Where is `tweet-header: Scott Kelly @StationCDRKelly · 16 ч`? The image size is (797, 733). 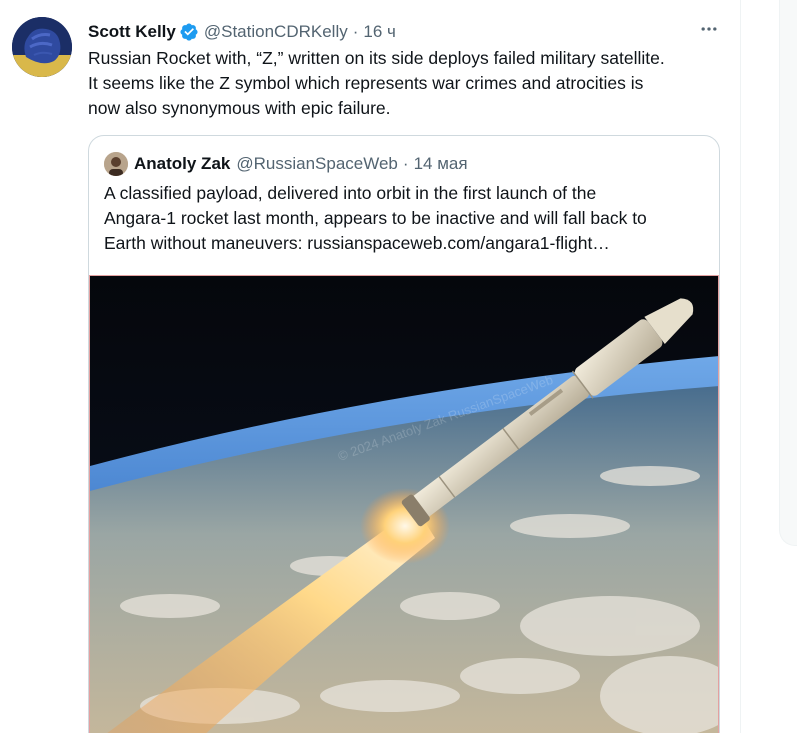 tweet-header: Scott Kelly @StationCDRKelly · 16 ч is located at coordinates (242, 32).